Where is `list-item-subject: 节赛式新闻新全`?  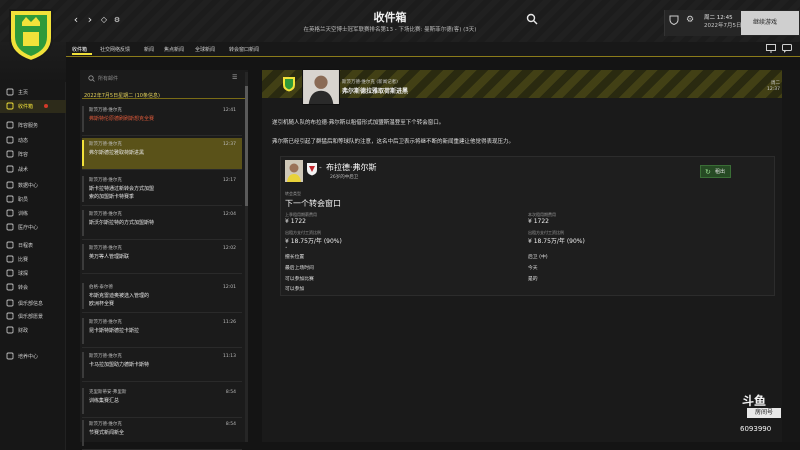 list-item-subject: 节赛式新闻新全 is located at coordinates (107, 433).